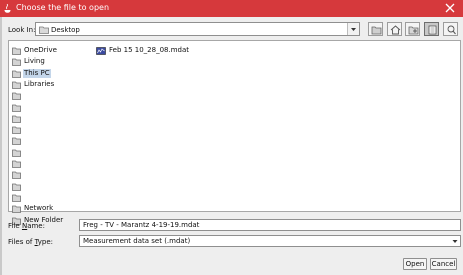 The height and width of the screenshot is (275, 463). Describe the element at coordinates (270, 241) in the screenshot. I see `file-type-combo: Measurement data set (.mdat)` at that location.